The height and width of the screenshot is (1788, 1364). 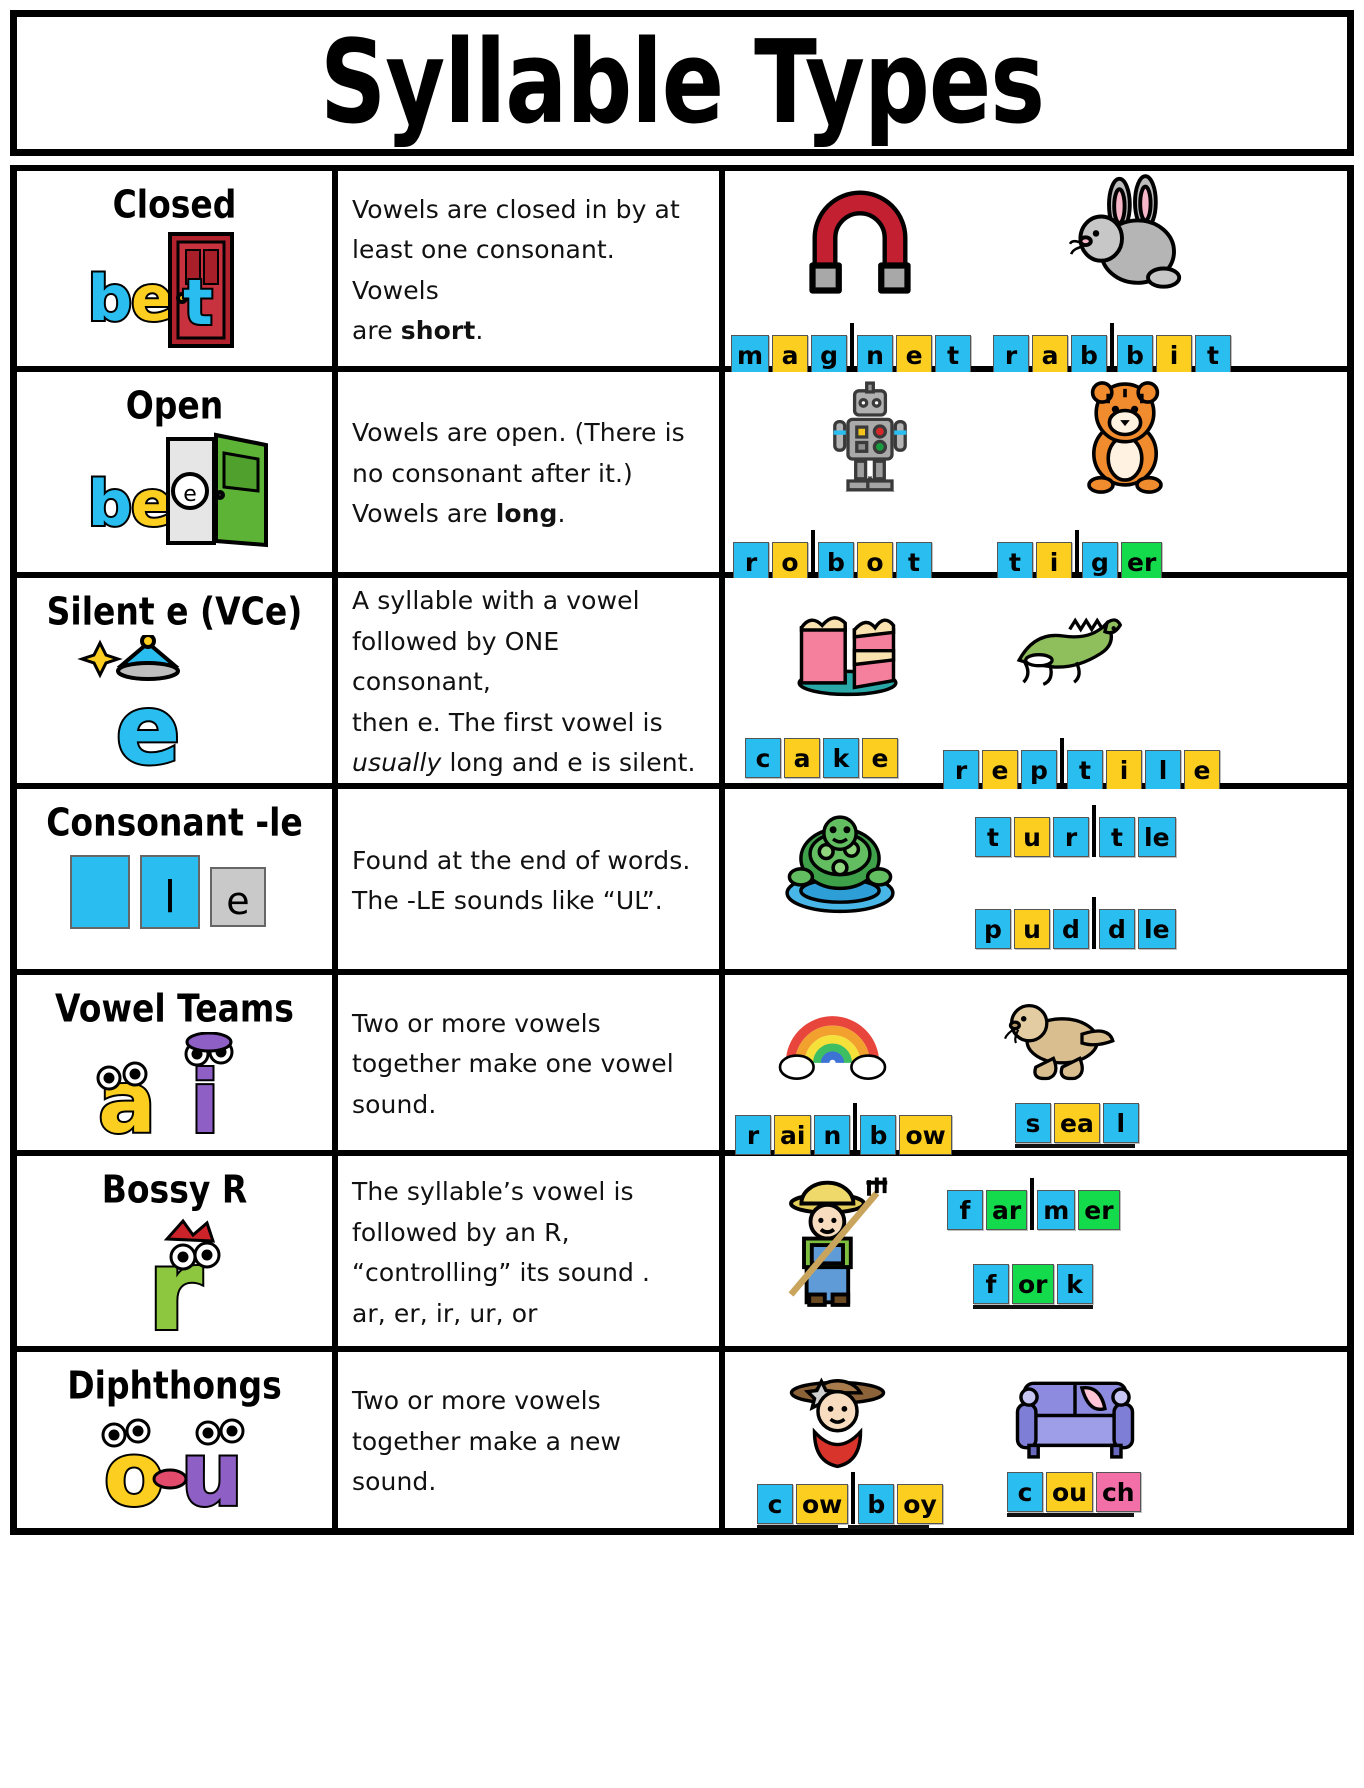 I want to click on syllable-type-cell-bossy-r: Bossy R r, so click(x=174, y=1251).